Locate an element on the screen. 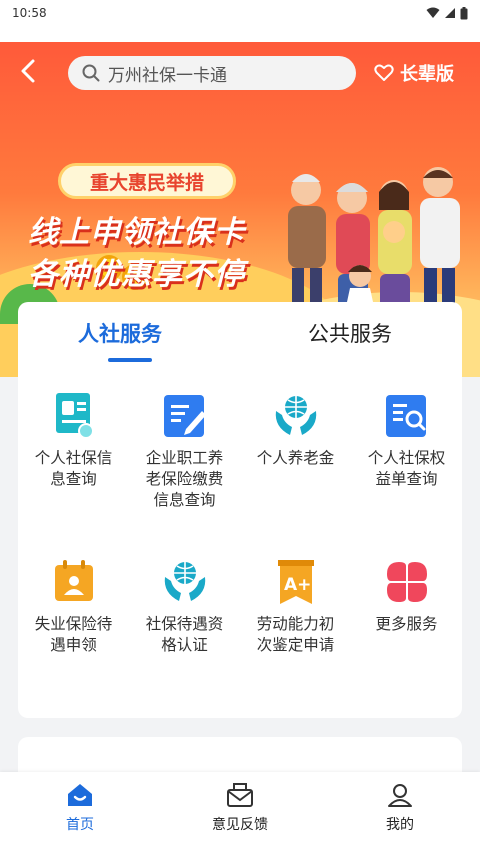  promo-headline-2: 各种优惠享不停 is located at coordinates (136, 274).